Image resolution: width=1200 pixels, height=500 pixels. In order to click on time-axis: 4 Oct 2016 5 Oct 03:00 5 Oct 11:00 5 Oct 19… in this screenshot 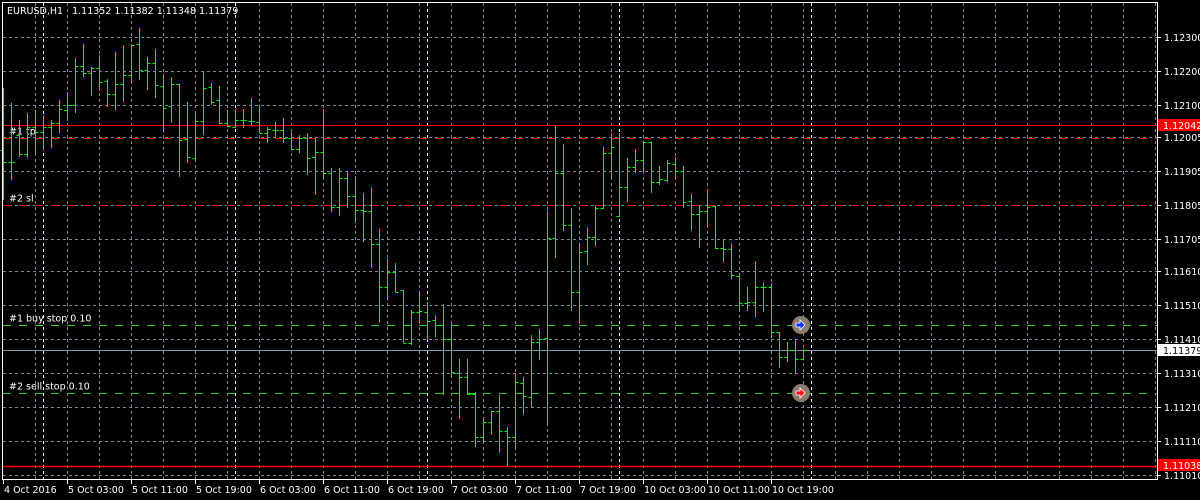, I will do `click(418, 487)`.